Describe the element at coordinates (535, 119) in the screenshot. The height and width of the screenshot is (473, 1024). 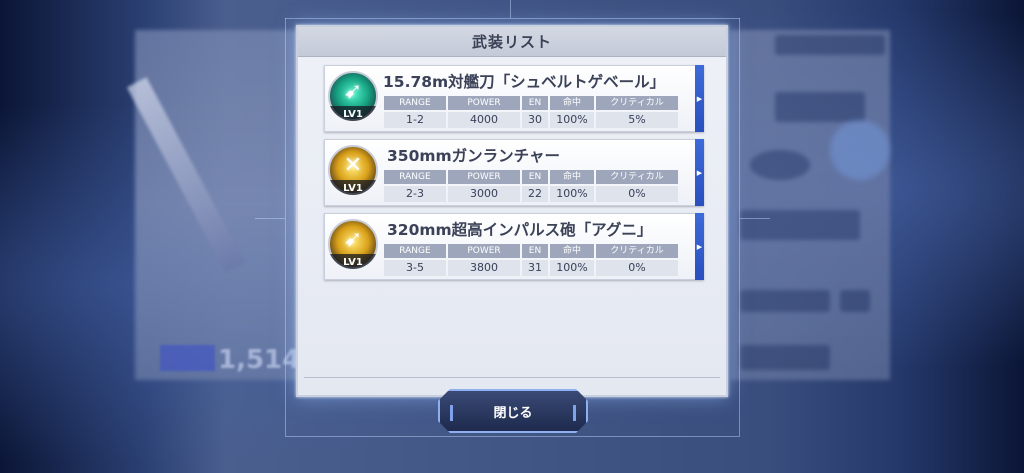
I see `stat-en: 30` at that location.